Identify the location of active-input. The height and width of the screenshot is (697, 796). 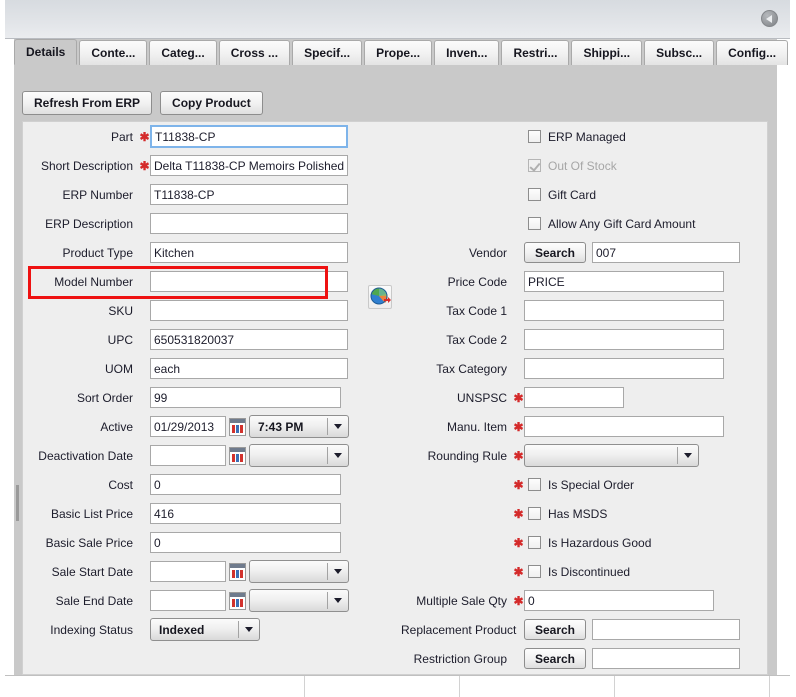
(188, 426).